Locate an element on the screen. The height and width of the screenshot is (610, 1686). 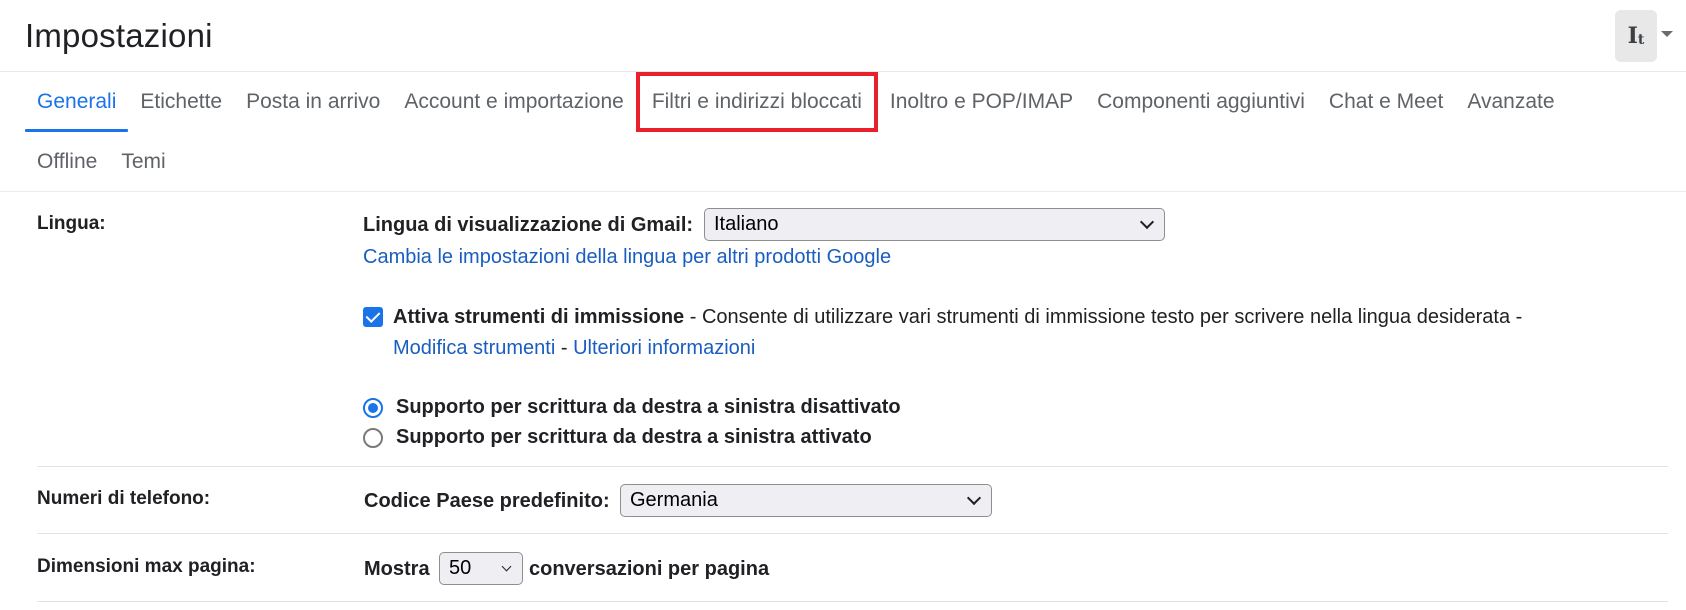
page-size-show-label: Mostra is located at coordinates (397, 569).